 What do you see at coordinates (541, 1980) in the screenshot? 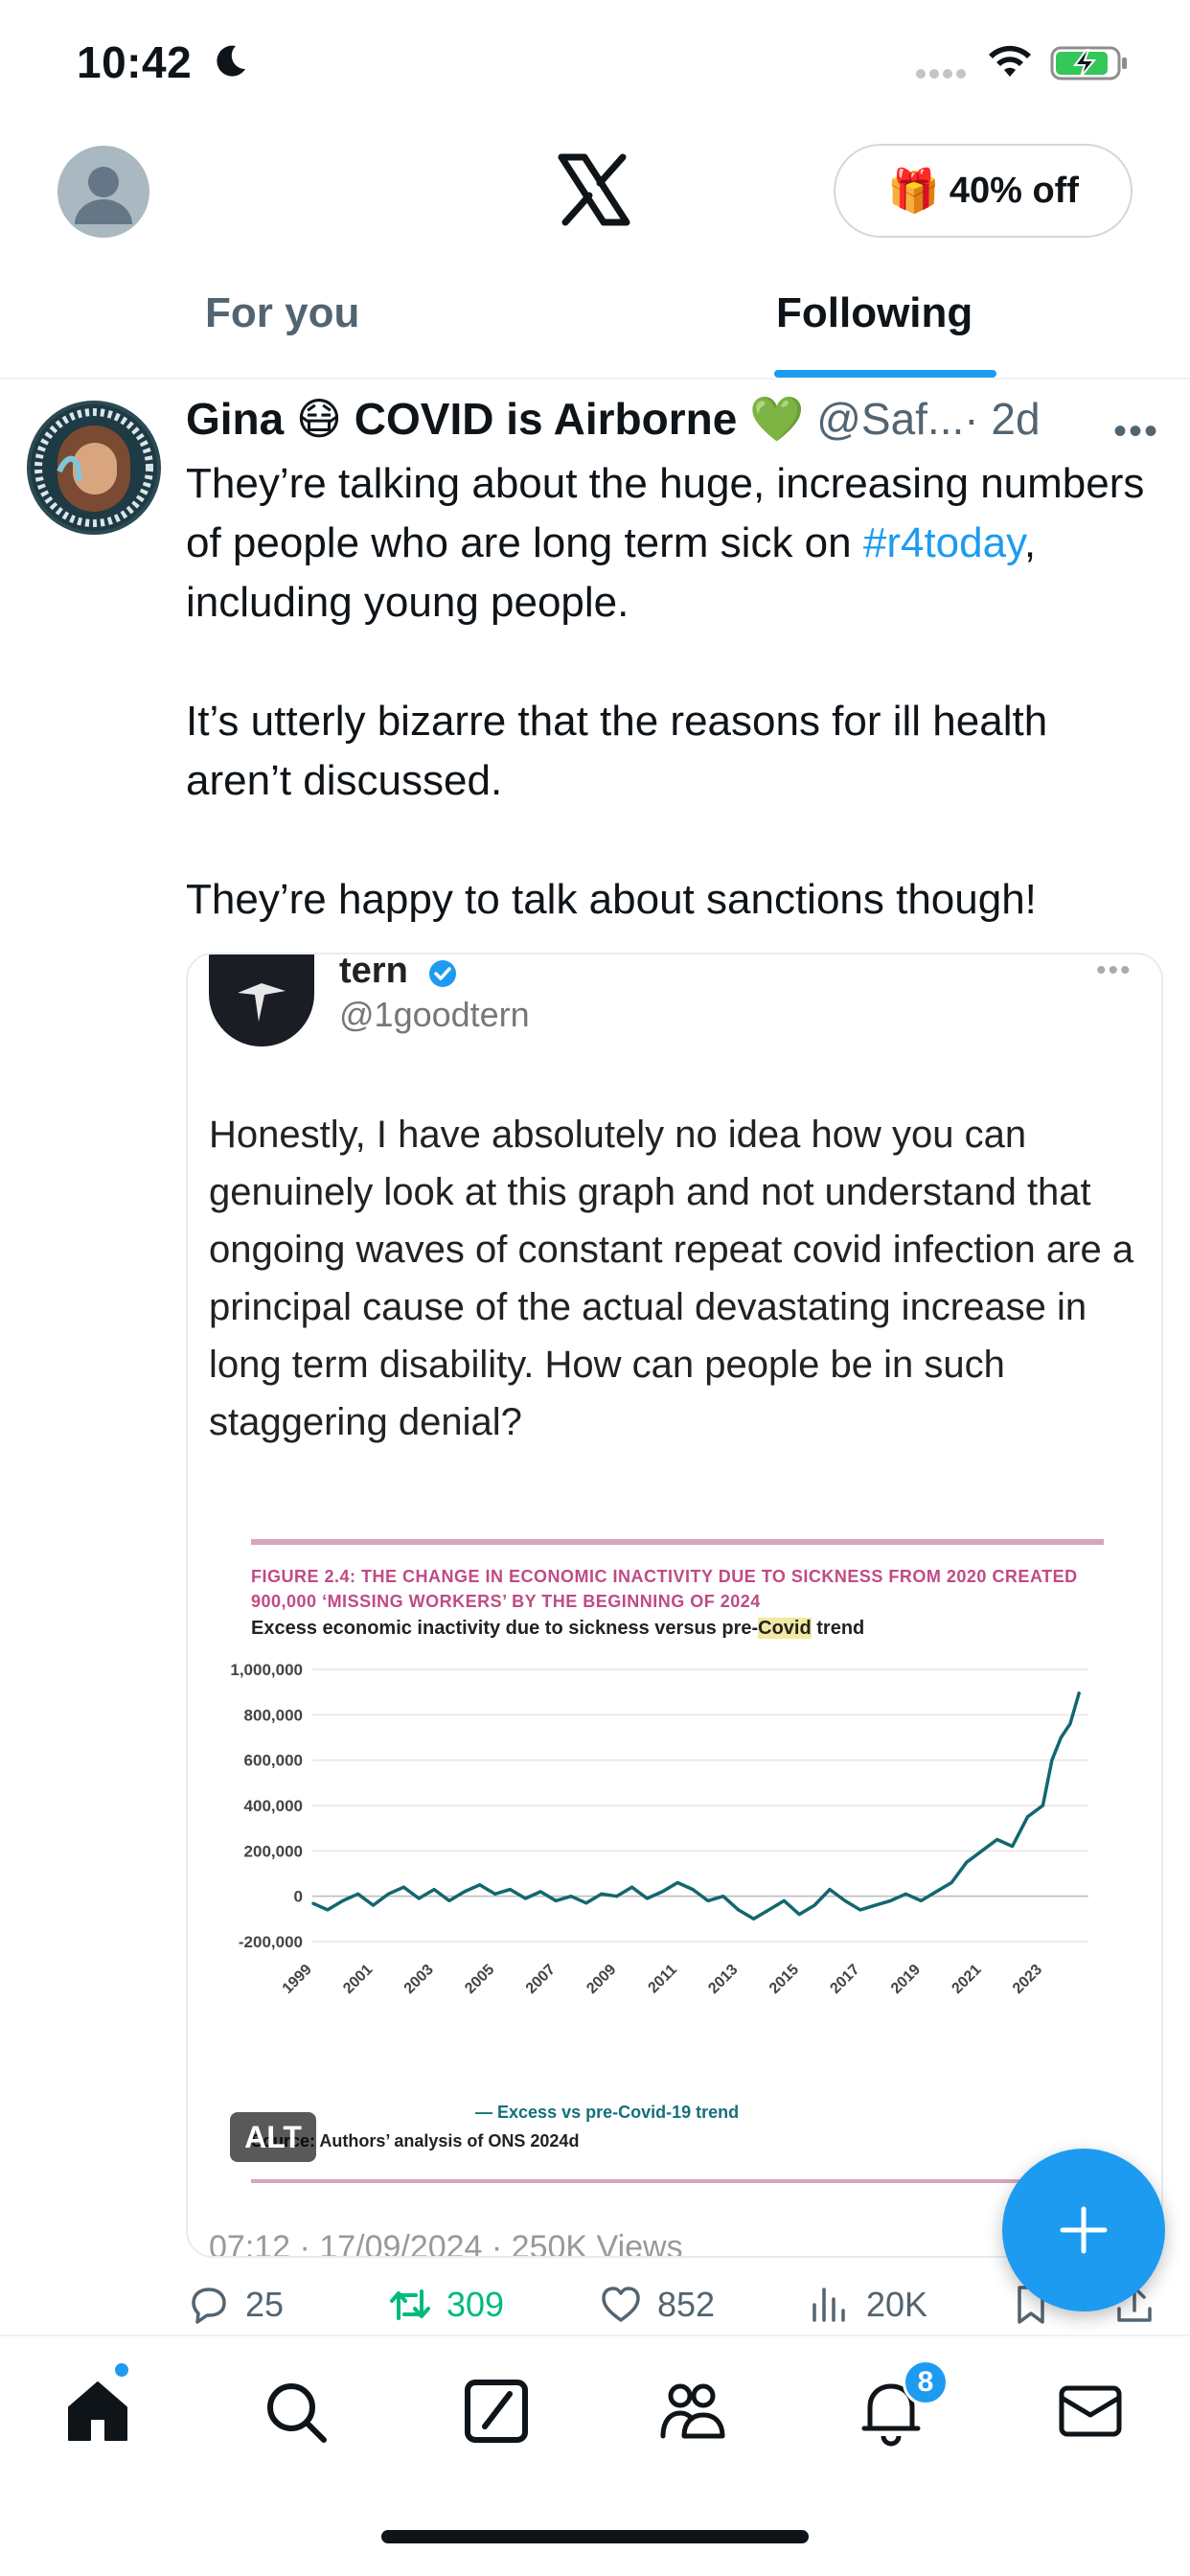
I see `x-tick-label: 2007` at bounding box center [541, 1980].